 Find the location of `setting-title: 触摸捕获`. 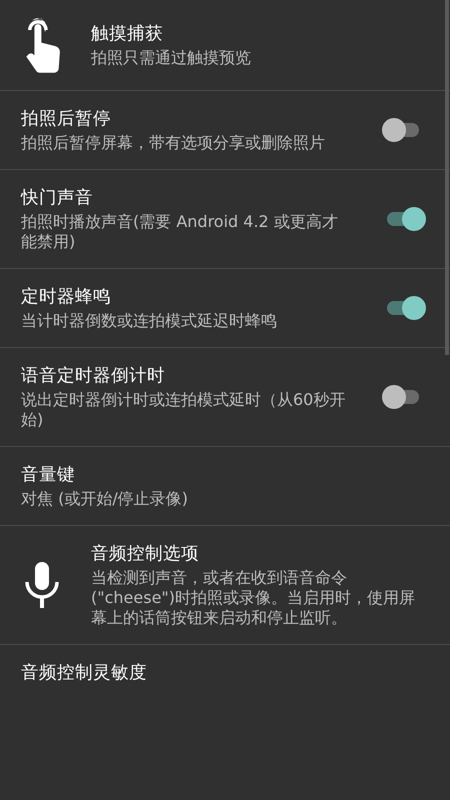

setting-title: 触摸捕获 is located at coordinates (127, 34).